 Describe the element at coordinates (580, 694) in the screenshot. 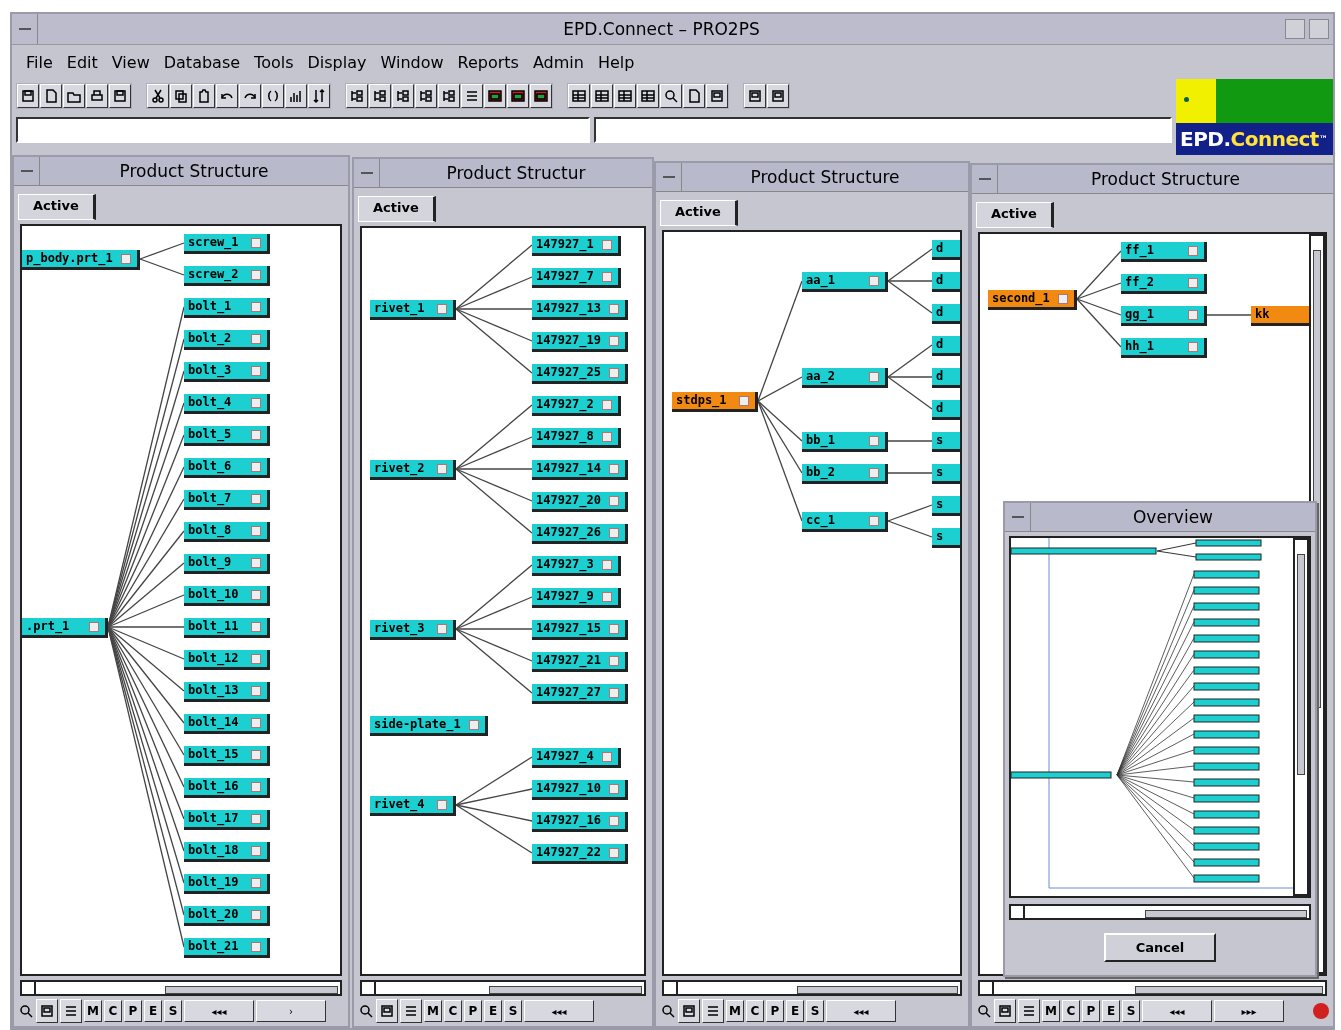

I see `tree-node: 147927_27` at that location.